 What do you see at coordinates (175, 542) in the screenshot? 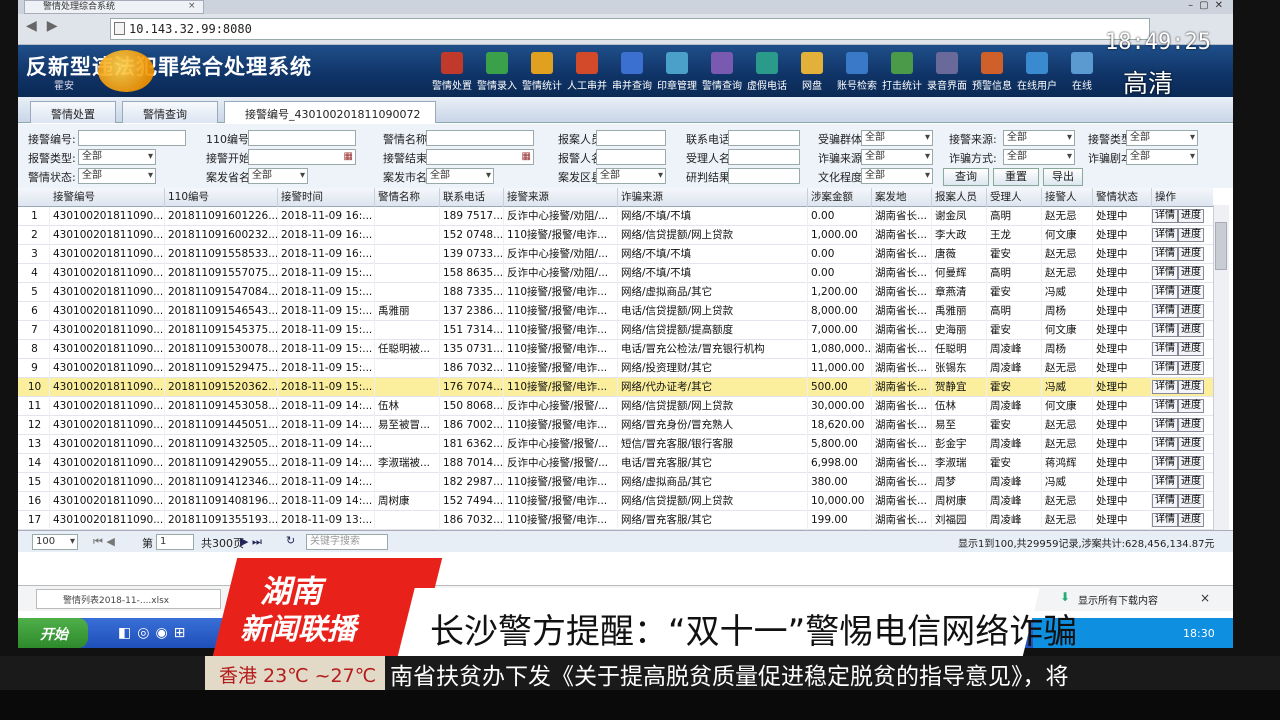
I see `page-input: 1` at bounding box center [175, 542].